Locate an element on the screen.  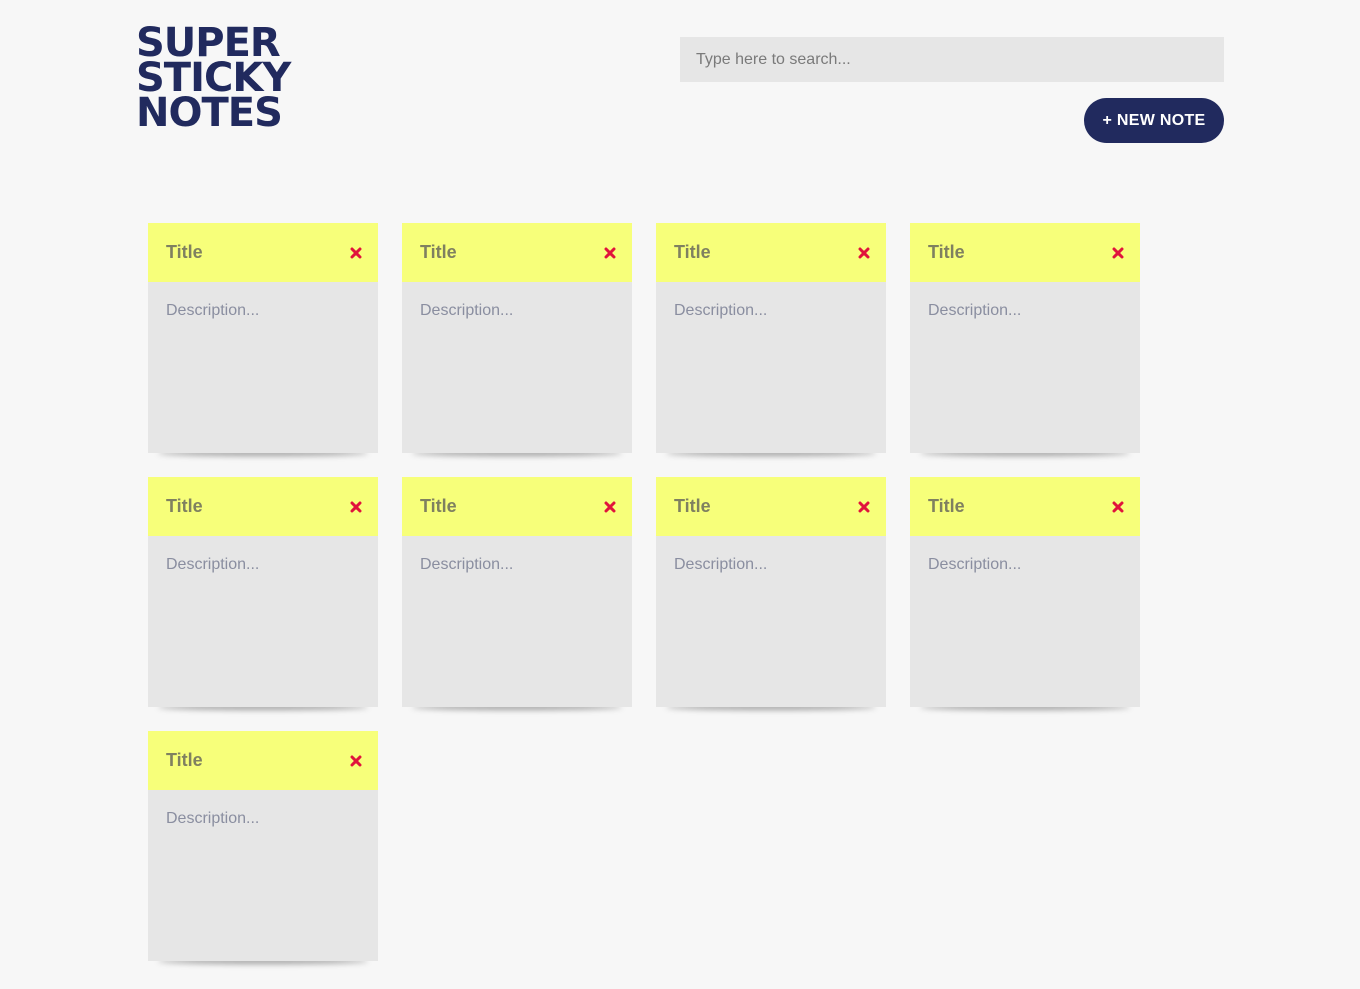
search-input is located at coordinates (952, 59).